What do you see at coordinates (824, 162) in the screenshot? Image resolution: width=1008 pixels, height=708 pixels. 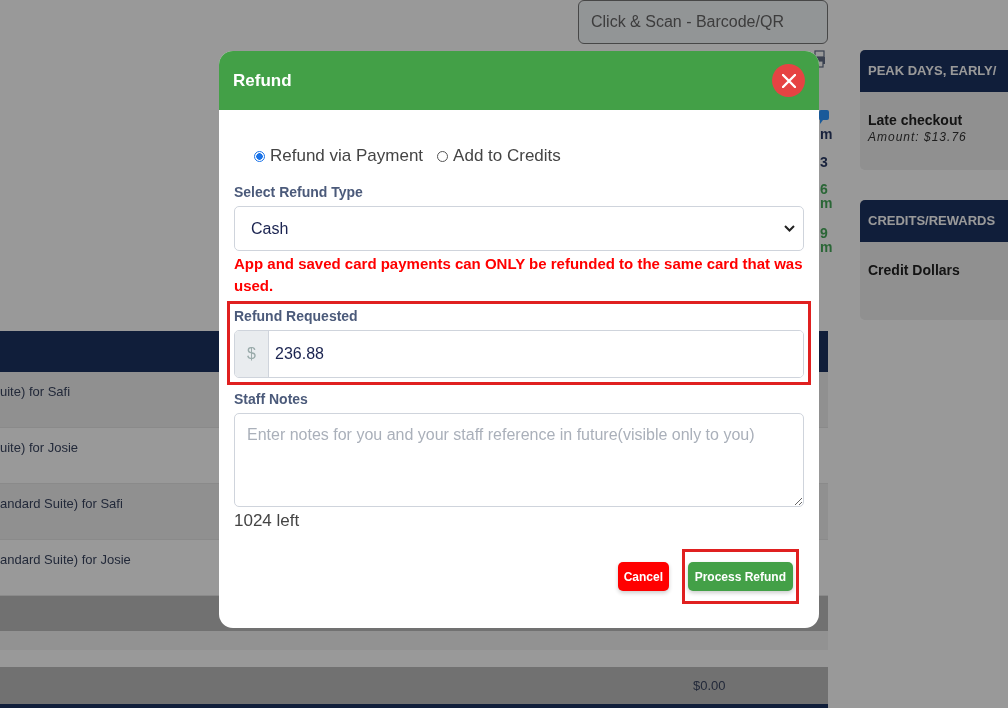 I see `text-fragment: 3` at bounding box center [824, 162].